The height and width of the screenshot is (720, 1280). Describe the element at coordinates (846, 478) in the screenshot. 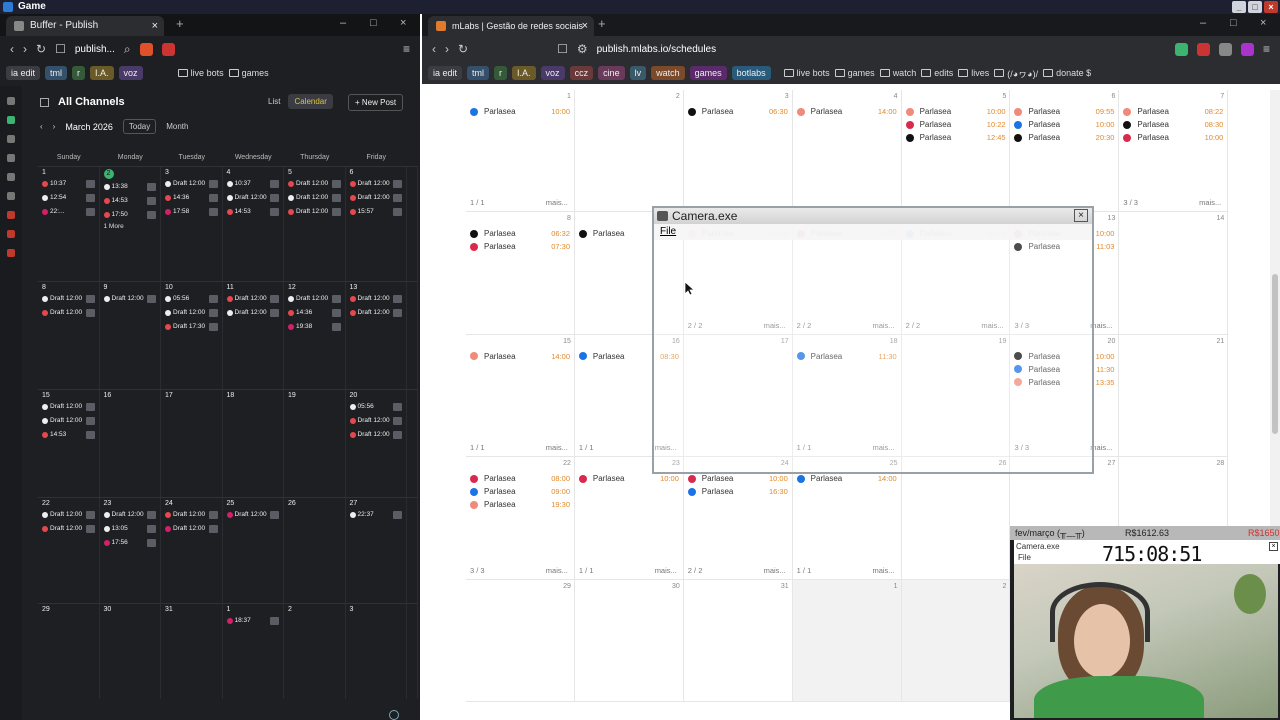

I see `scheduled-post: Parlasea 14:00` at that location.